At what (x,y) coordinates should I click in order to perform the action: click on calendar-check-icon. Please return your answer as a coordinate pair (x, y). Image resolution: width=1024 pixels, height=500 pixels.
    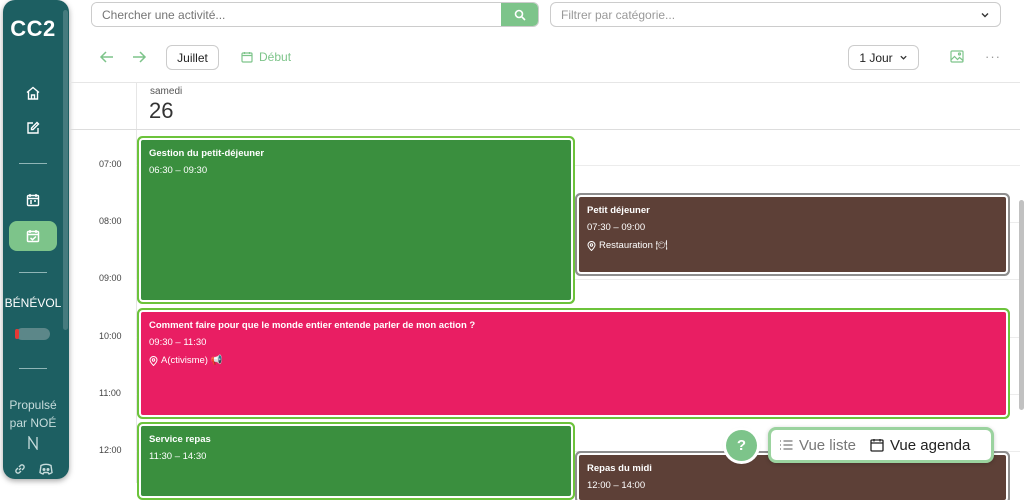
    Looking at the image, I should click on (33, 236).